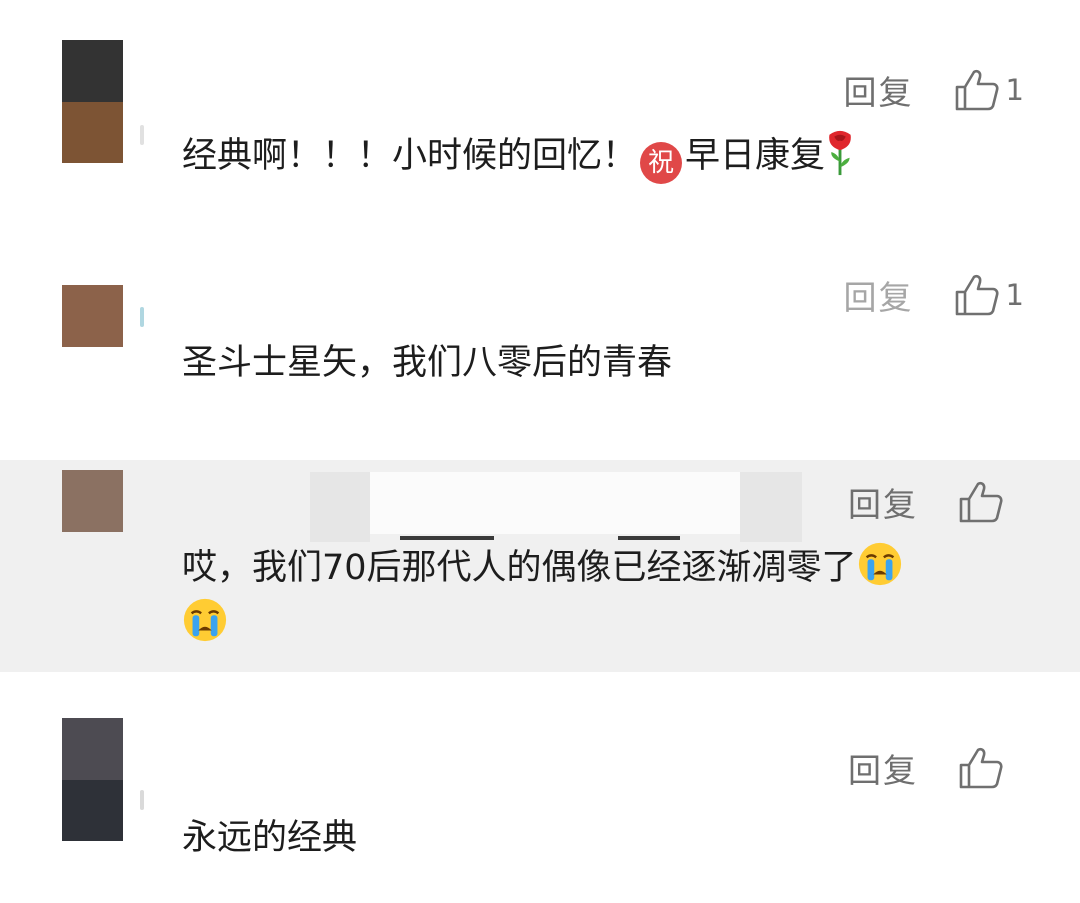 The height and width of the screenshot is (903, 1080). Describe the element at coordinates (270, 838) in the screenshot. I see `comment-text: 永远的经典` at that location.